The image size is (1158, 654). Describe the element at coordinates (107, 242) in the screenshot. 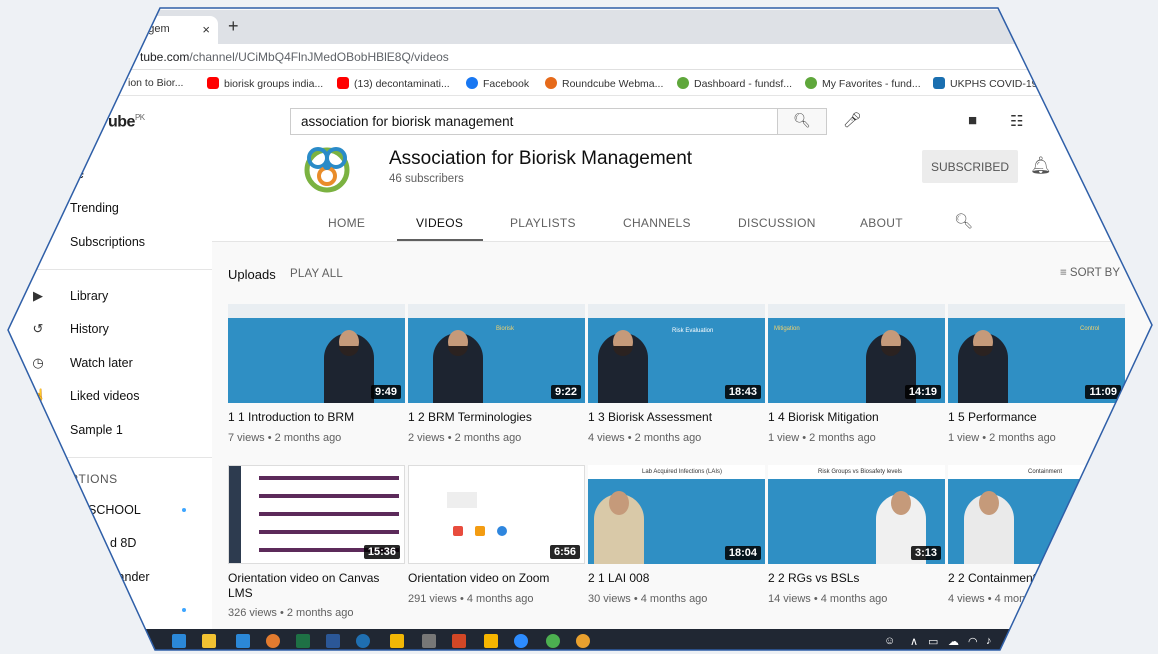

I see `sidebar-item-subscriptions: Subscriptions` at that location.